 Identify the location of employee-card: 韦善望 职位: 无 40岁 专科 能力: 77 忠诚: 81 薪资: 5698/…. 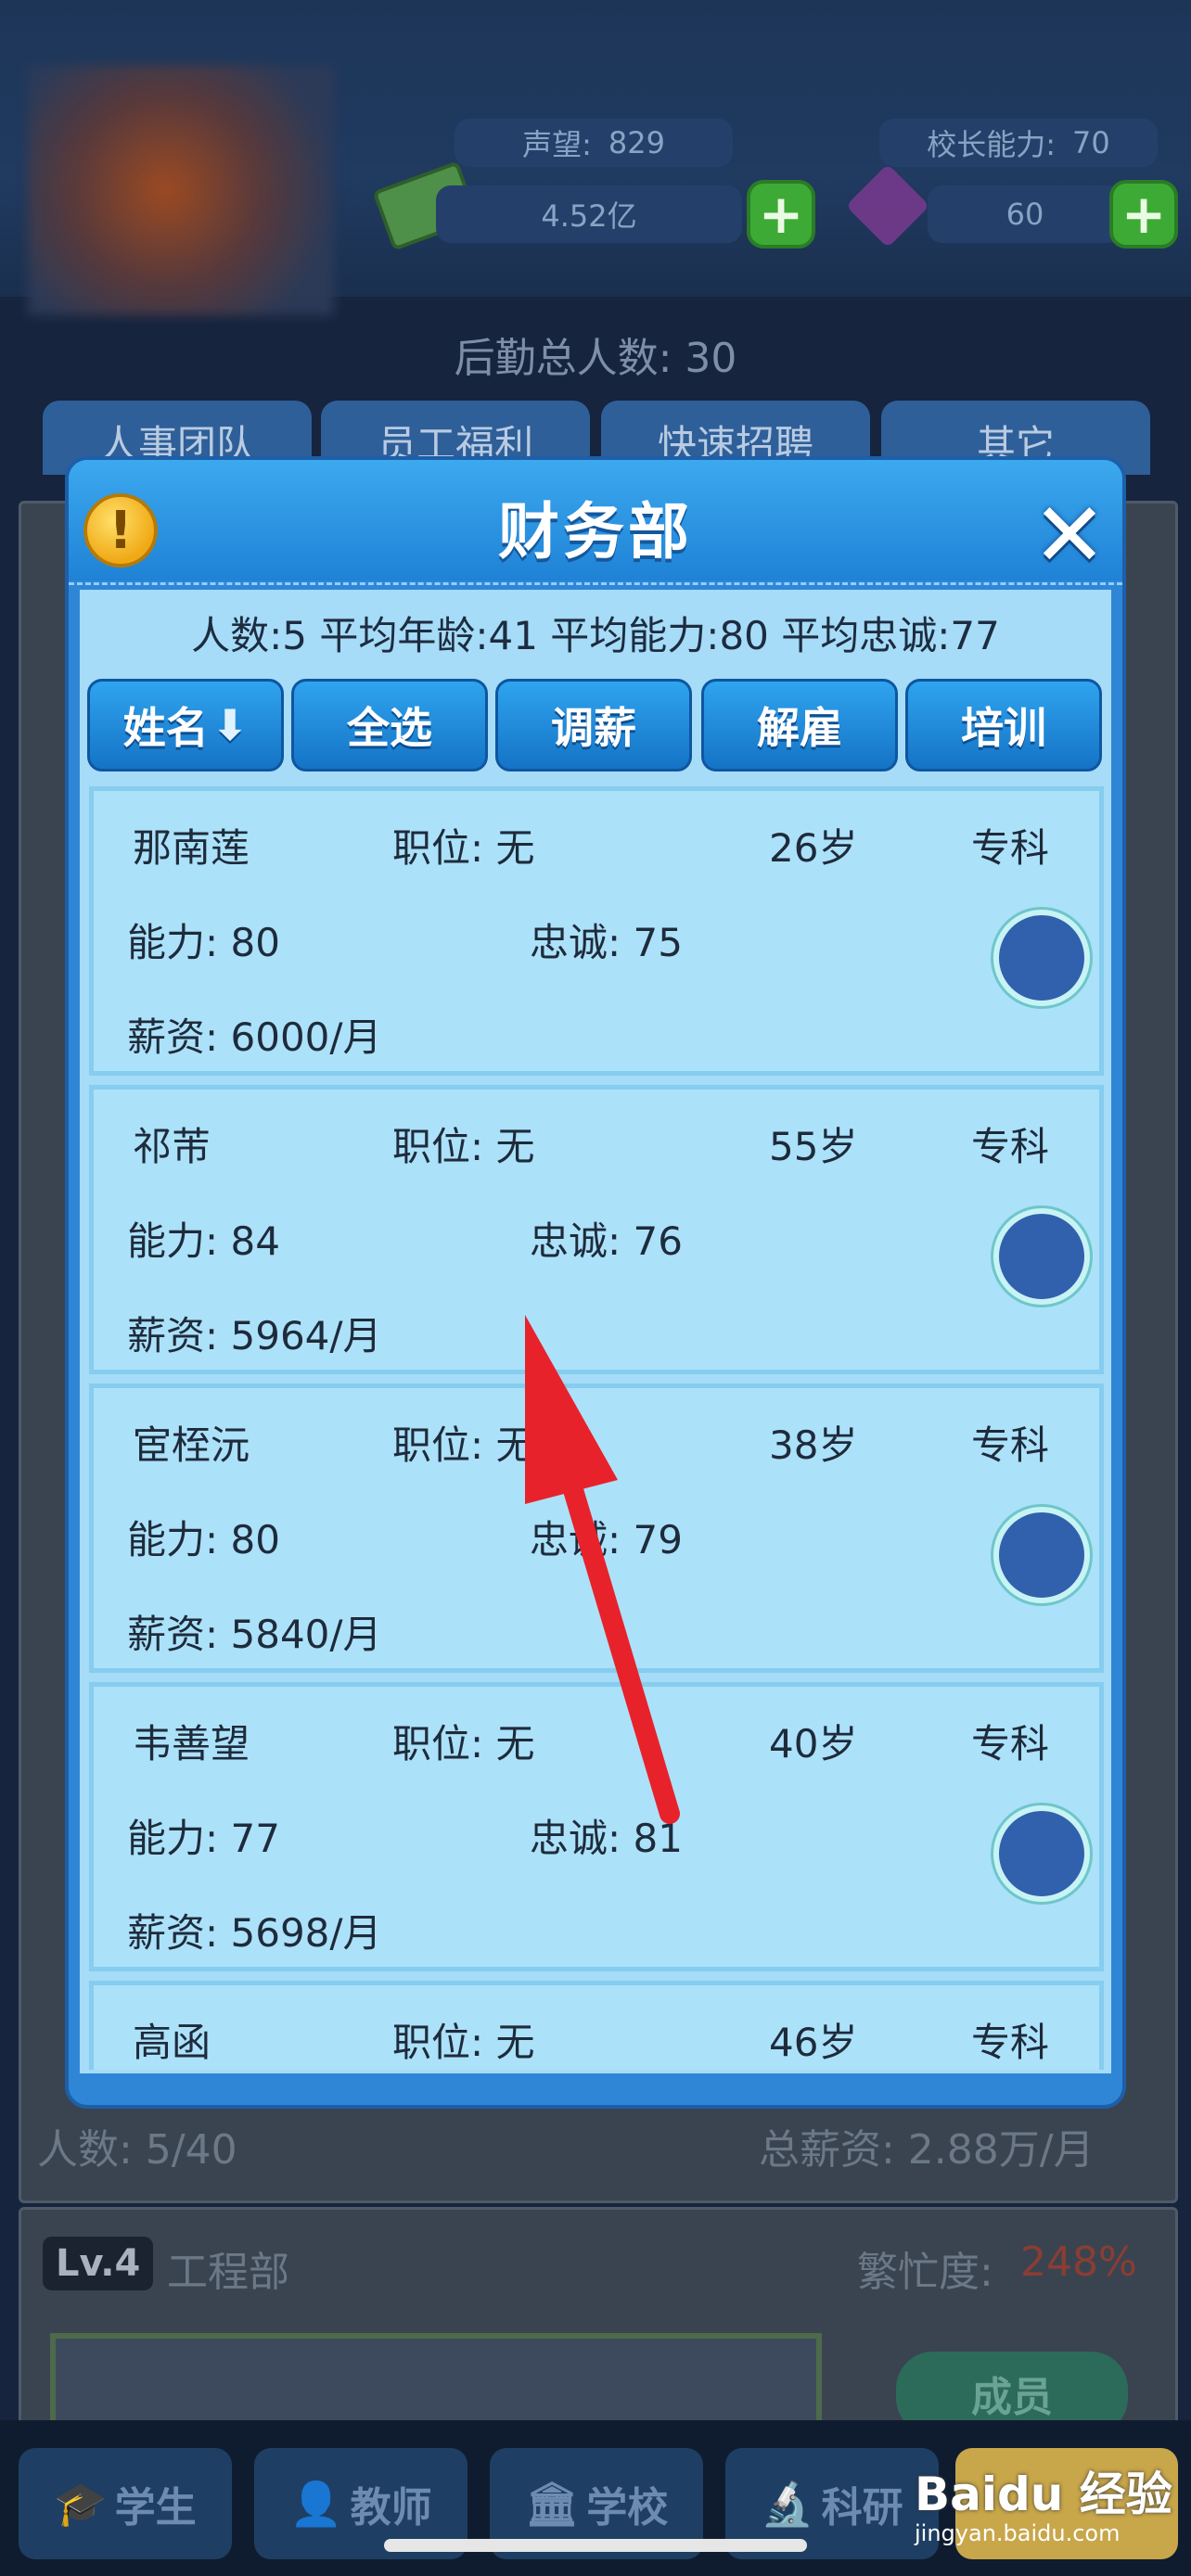
(597, 1826).